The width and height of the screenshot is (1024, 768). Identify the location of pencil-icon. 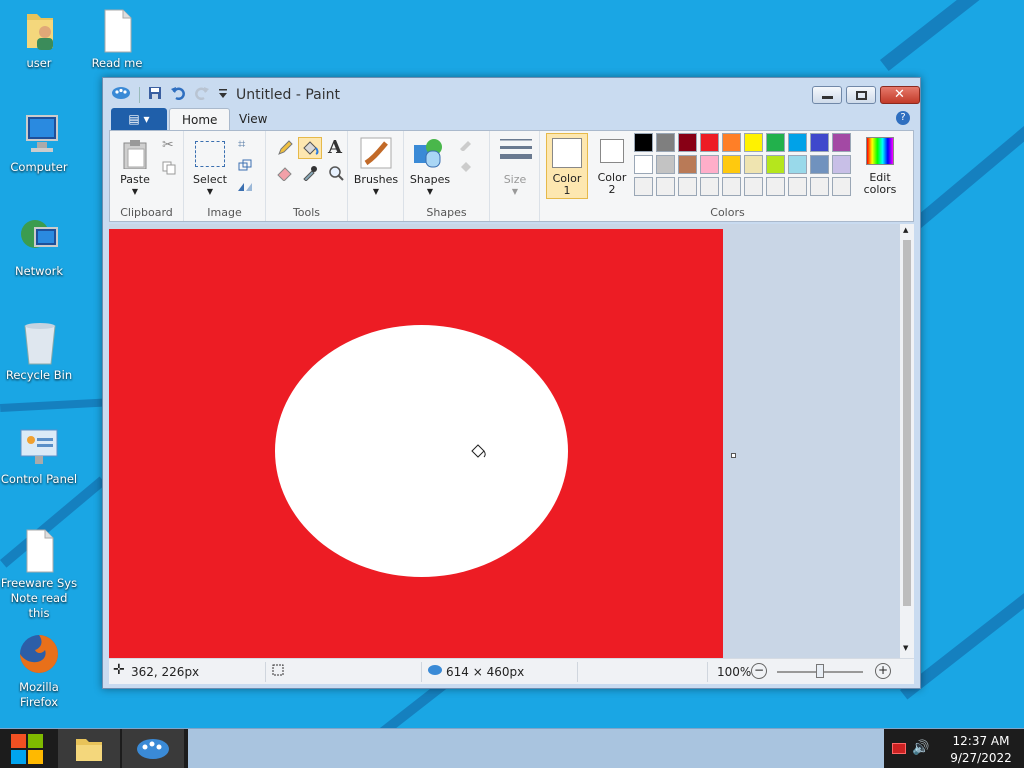
(285, 149).